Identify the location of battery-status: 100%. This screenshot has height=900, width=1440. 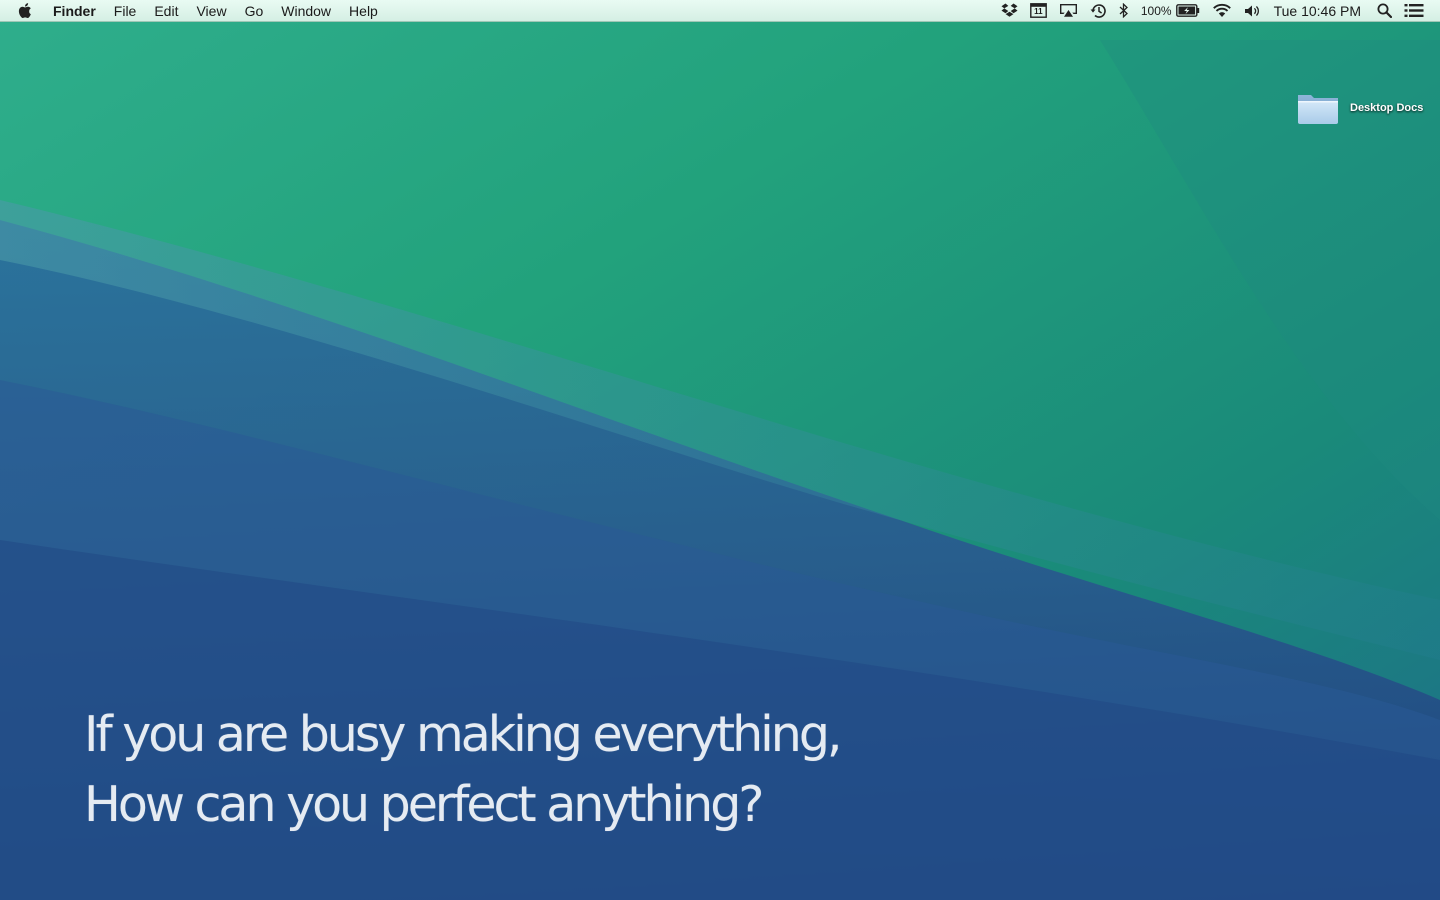
(1170, 11).